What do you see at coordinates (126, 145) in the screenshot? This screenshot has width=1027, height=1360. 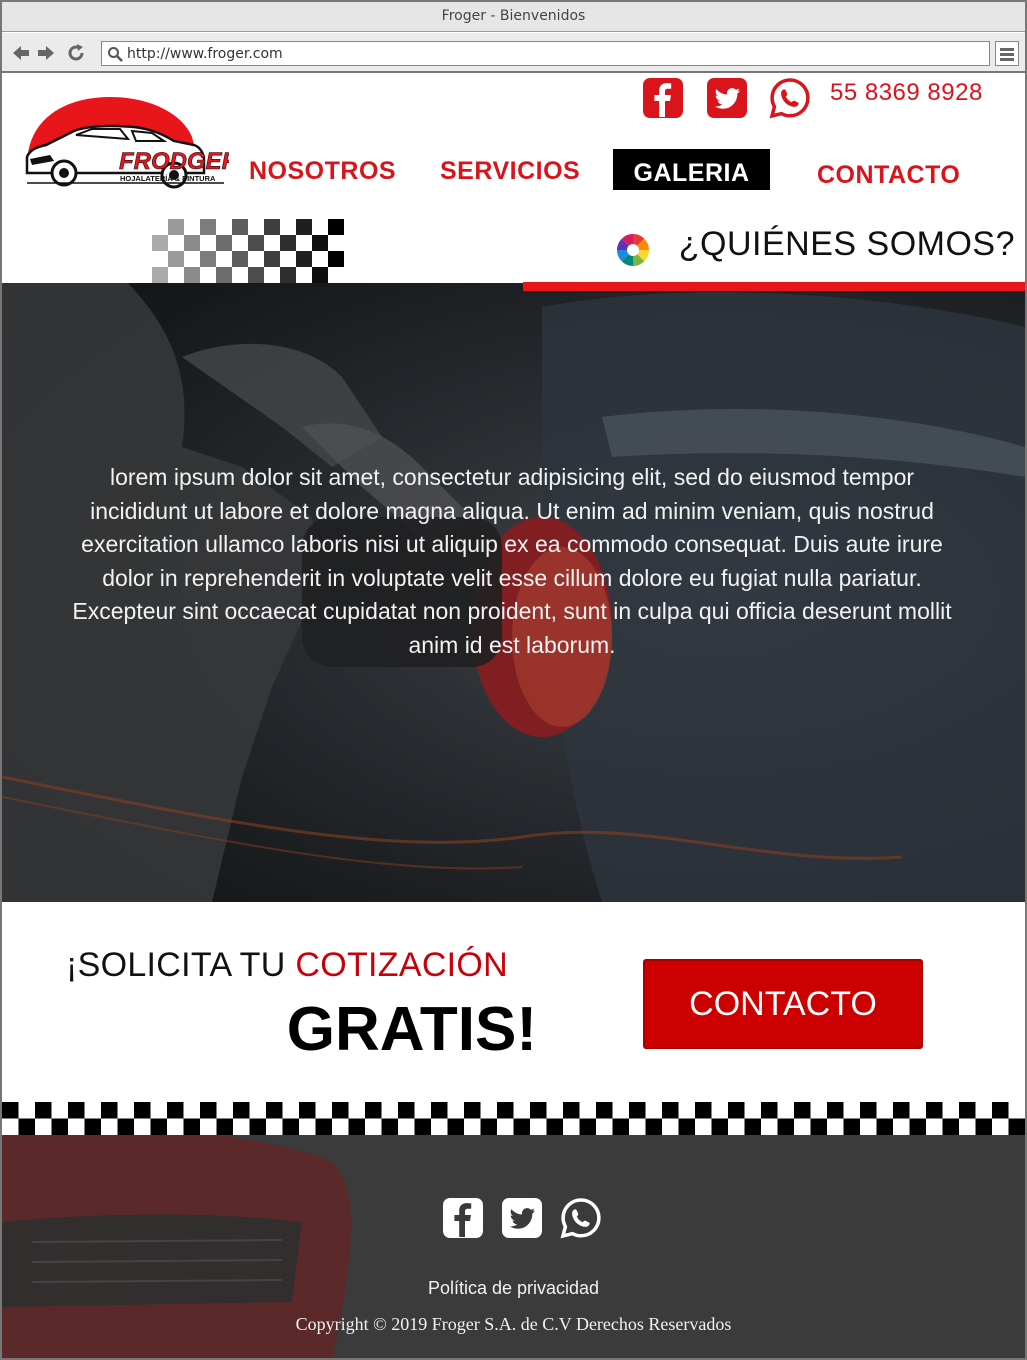 I see `logo: FRODGER HOJALATERÍA & PINTURA` at bounding box center [126, 145].